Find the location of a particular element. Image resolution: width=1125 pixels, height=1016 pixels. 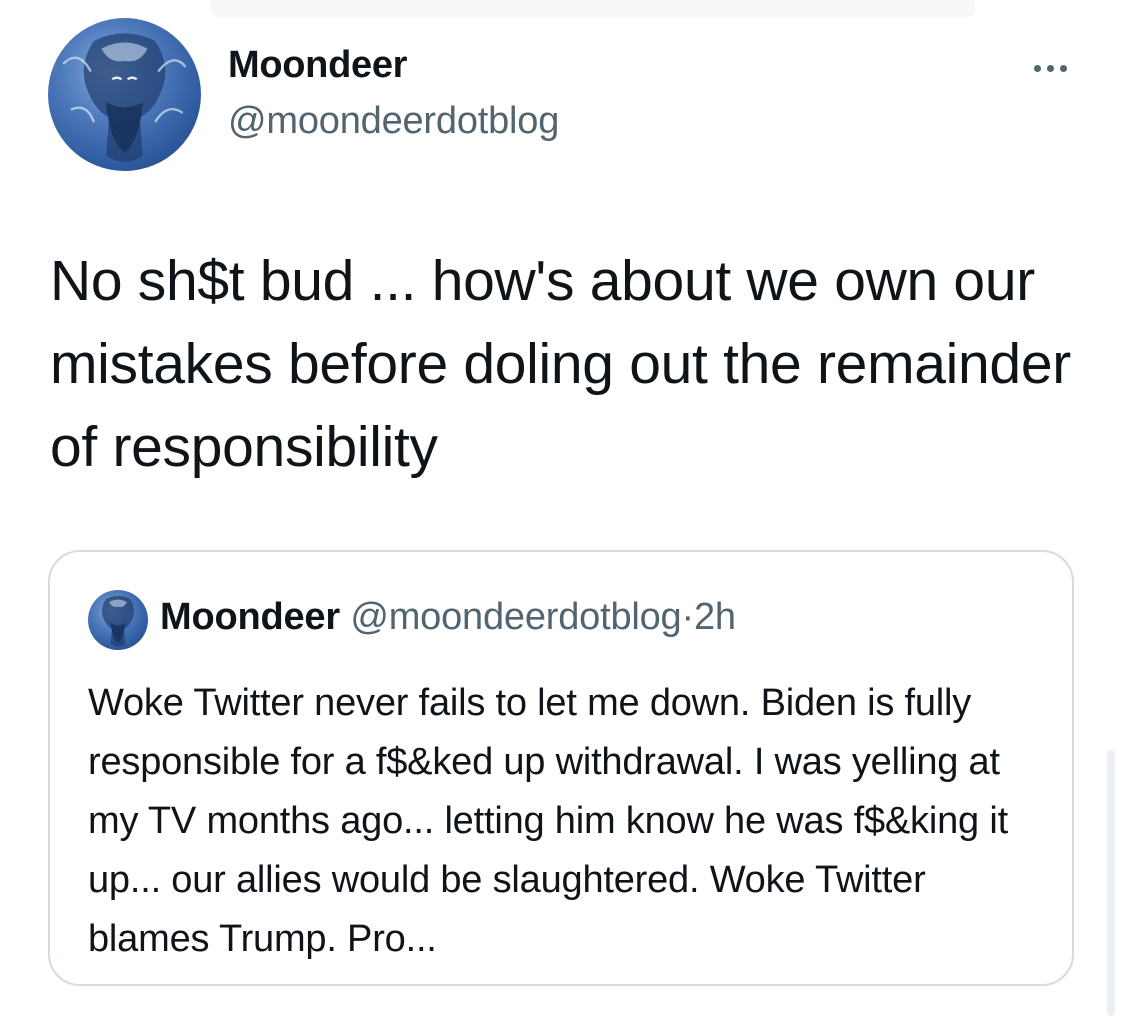

author-avatar is located at coordinates (124, 94).